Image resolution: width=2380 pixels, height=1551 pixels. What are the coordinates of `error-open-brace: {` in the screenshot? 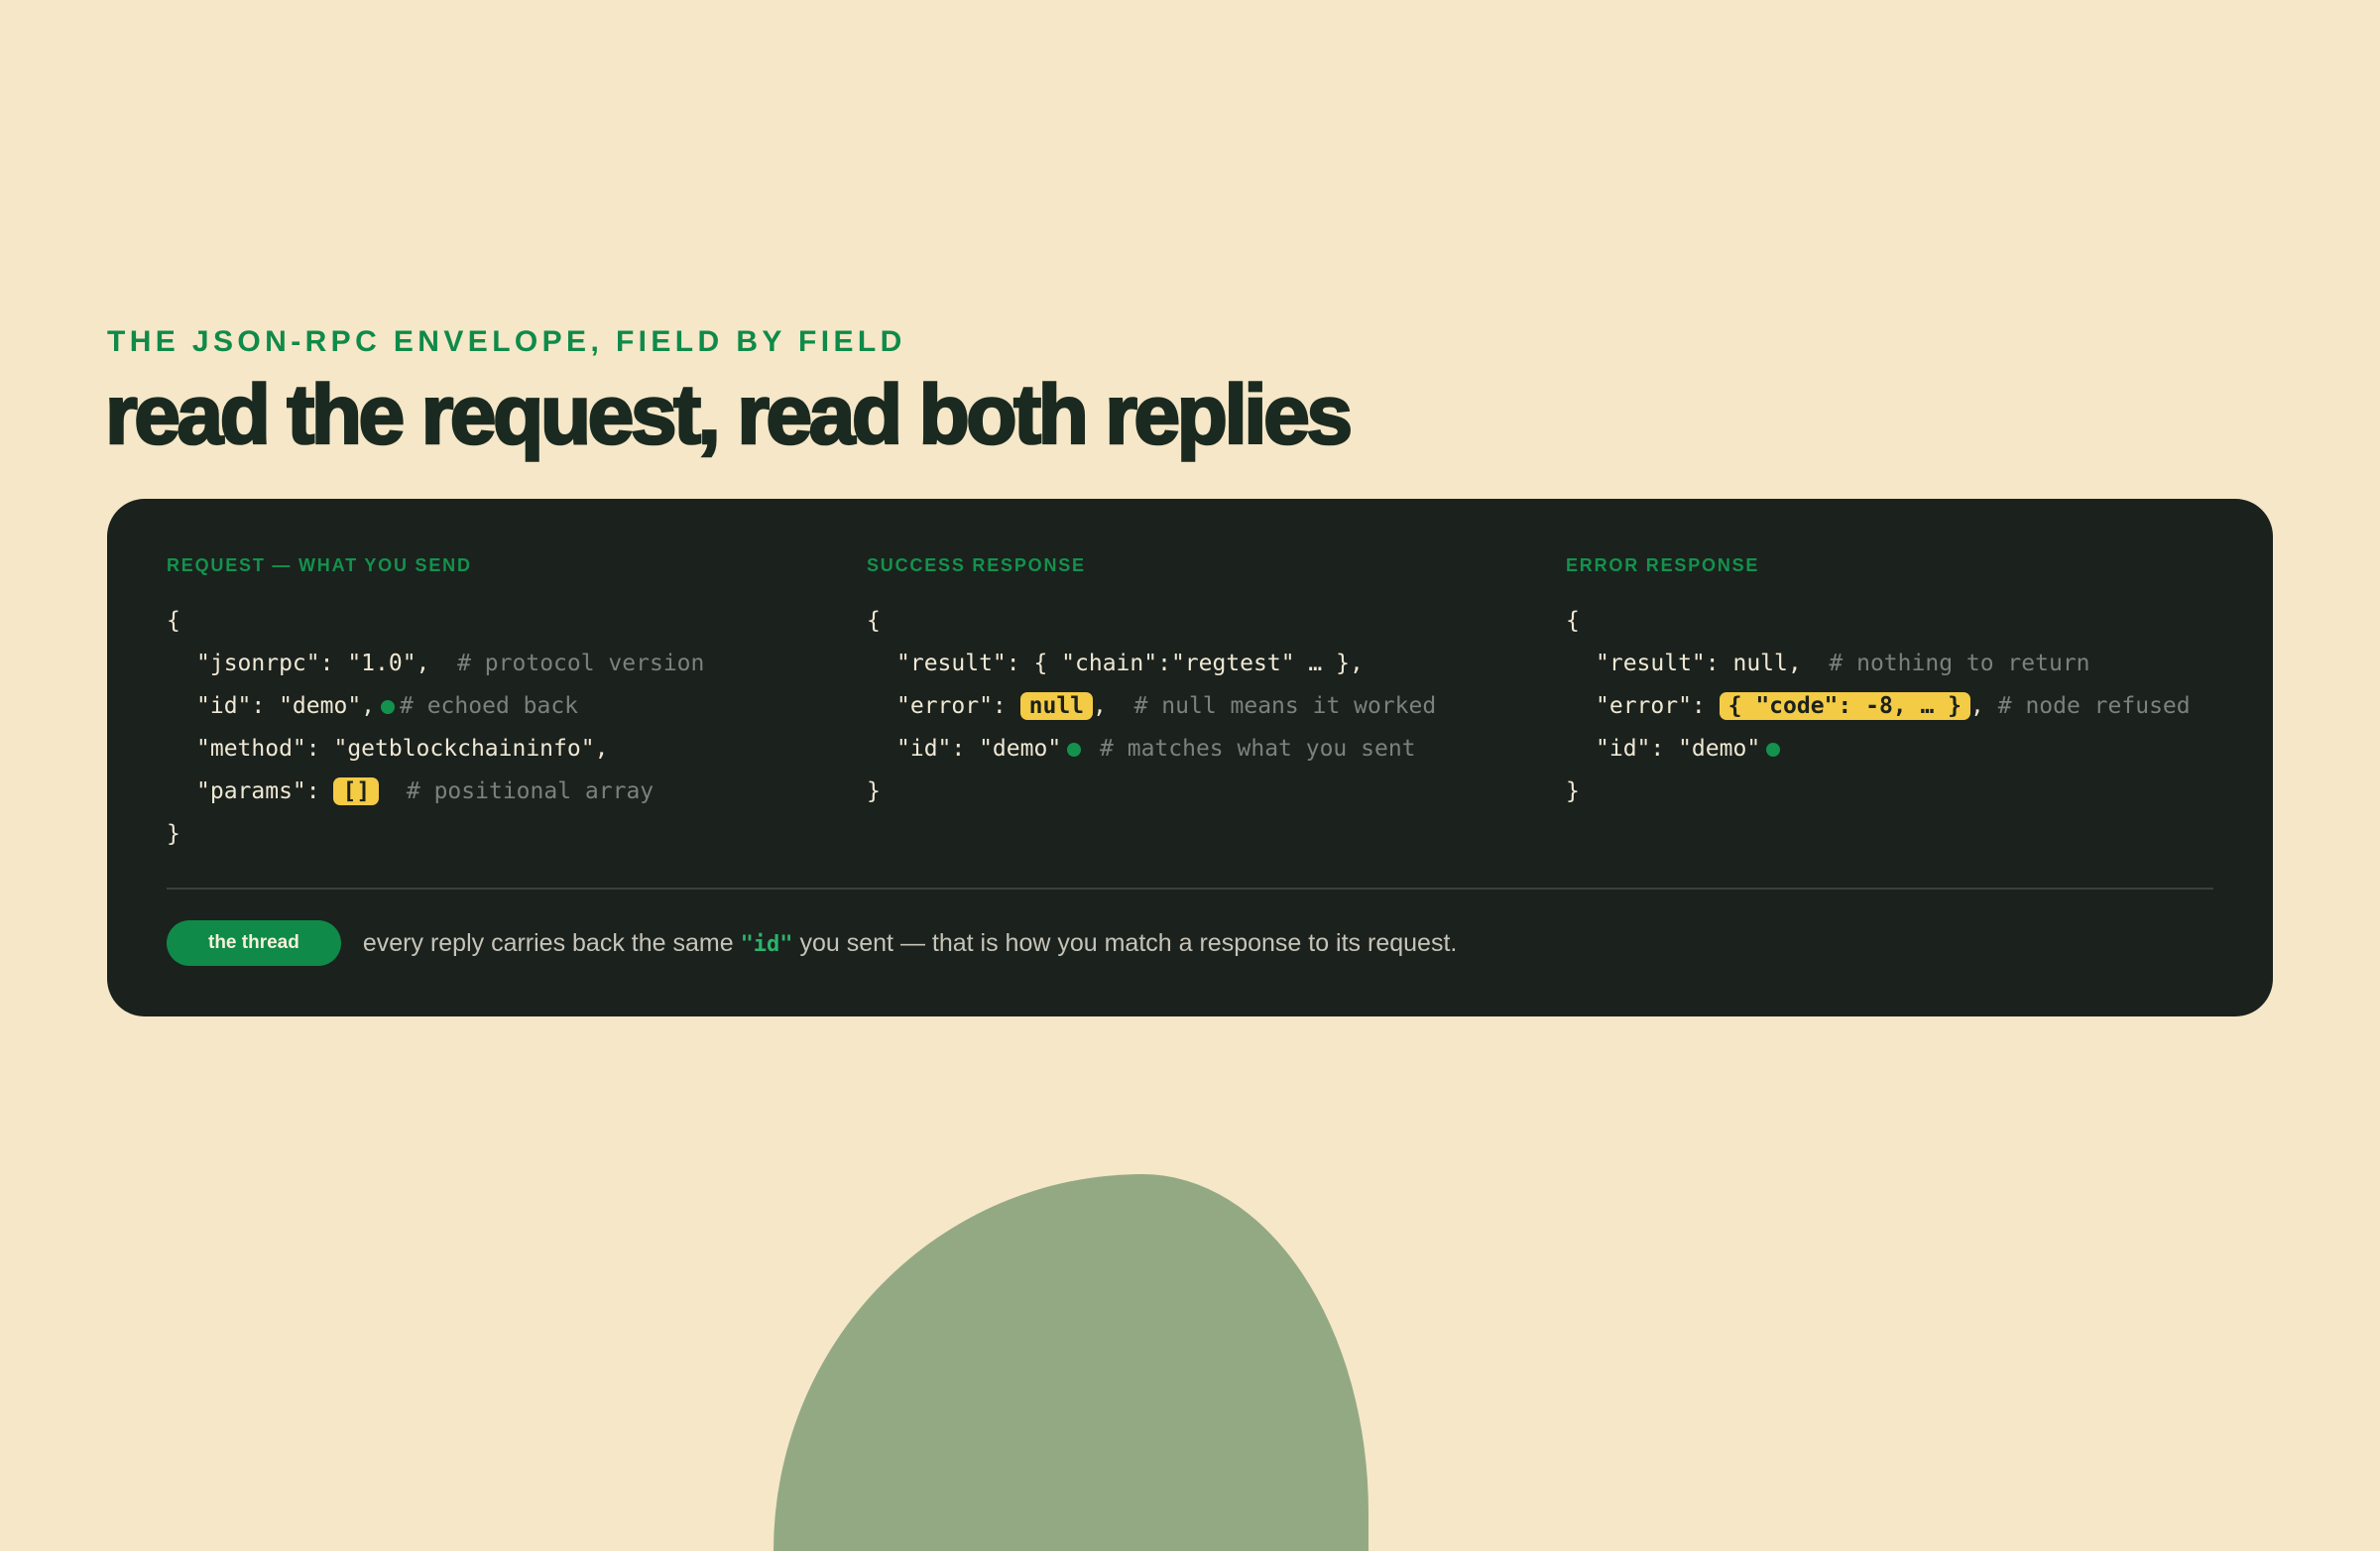 It's located at (1573, 621).